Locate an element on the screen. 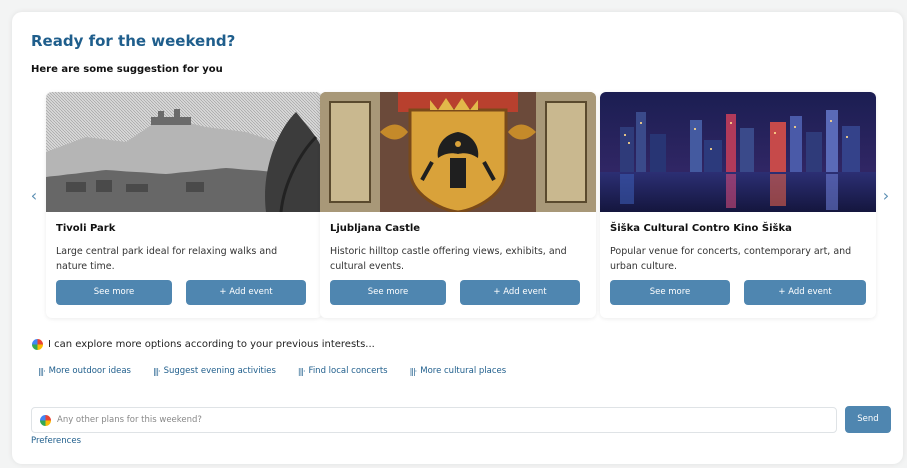 Image resolution: width=907 pixels, height=468 pixels. card-title: Šiška Cultural Contro Kino Šiška is located at coordinates (701, 228).